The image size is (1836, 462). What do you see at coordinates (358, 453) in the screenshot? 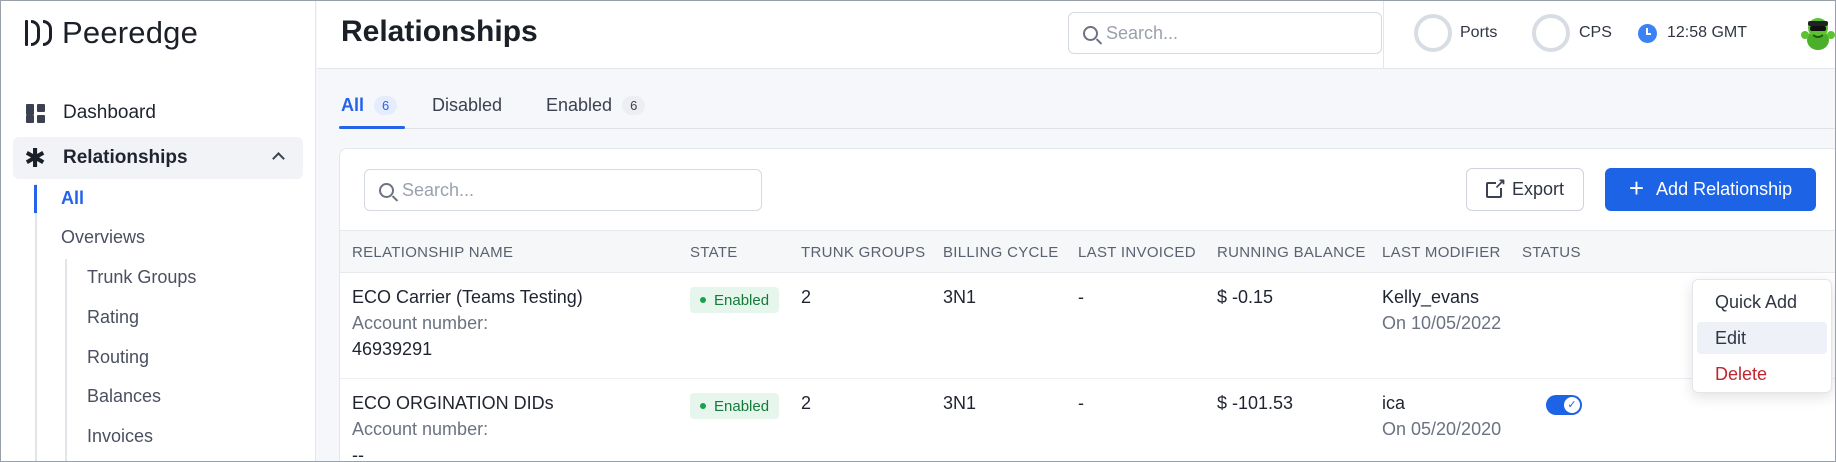
I see `account-number: --` at bounding box center [358, 453].